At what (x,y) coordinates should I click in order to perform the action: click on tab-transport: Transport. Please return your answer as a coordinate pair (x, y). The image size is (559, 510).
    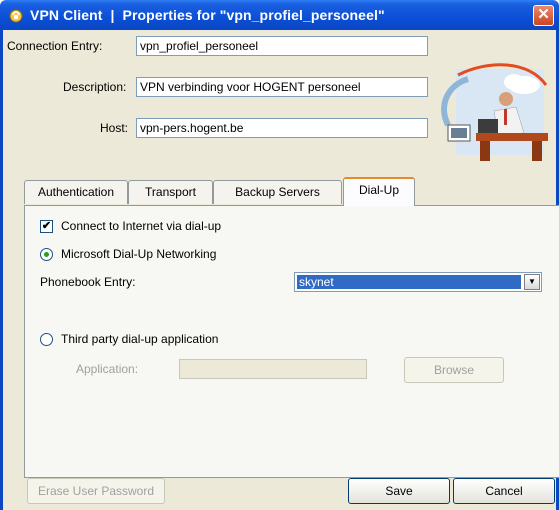
    Looking at the image, I should click on (170, 192).